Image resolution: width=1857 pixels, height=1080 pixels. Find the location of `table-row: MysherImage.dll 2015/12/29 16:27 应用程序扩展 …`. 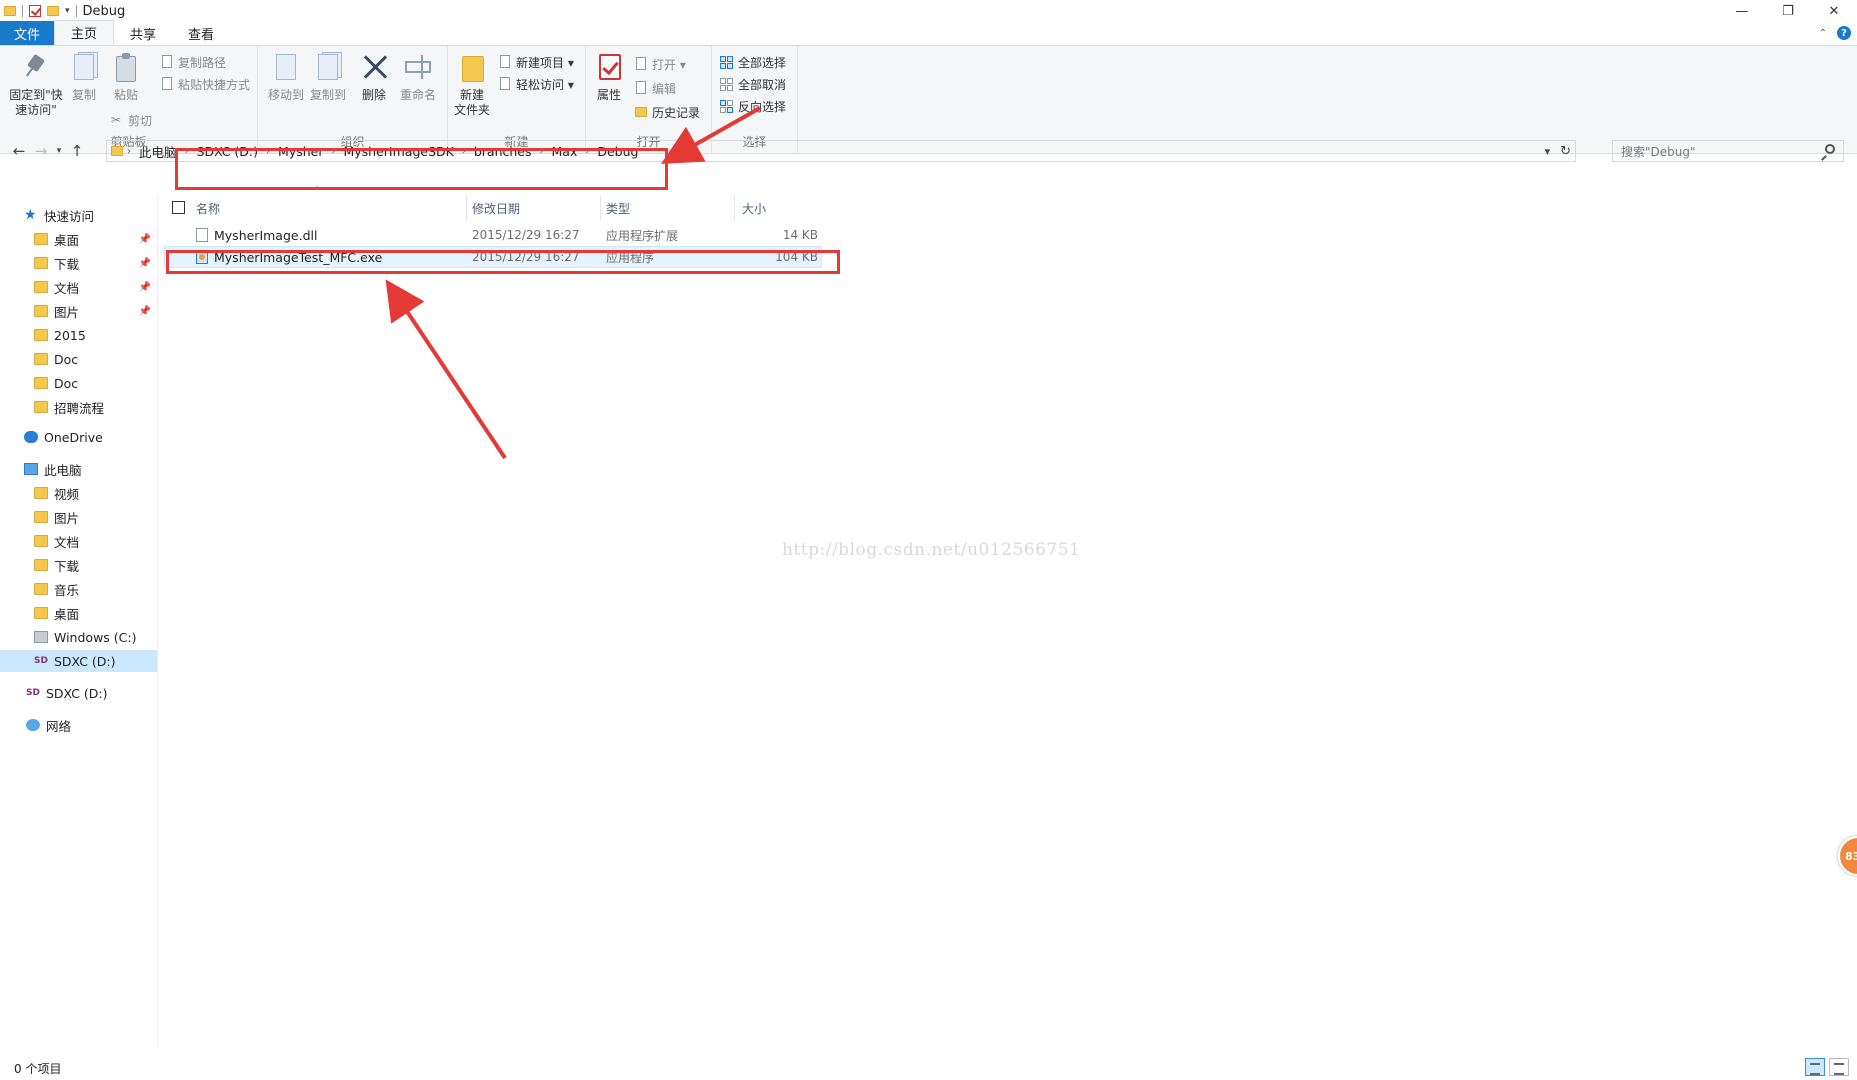

table-row: MysherImage.dll 2015/12/29 16:27 应用程序扩展 … is located at coordinates (493, 235).